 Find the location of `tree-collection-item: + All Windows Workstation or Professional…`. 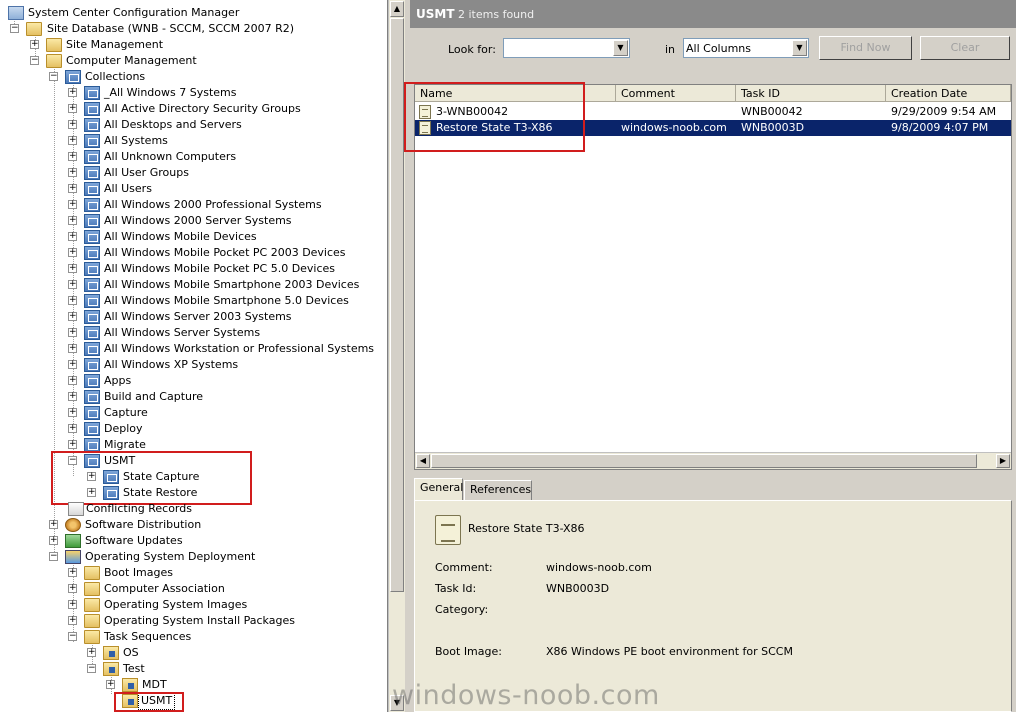

tree-collection-item: + All Windows Workstation or Professional… is located at coordinates (221, 349).